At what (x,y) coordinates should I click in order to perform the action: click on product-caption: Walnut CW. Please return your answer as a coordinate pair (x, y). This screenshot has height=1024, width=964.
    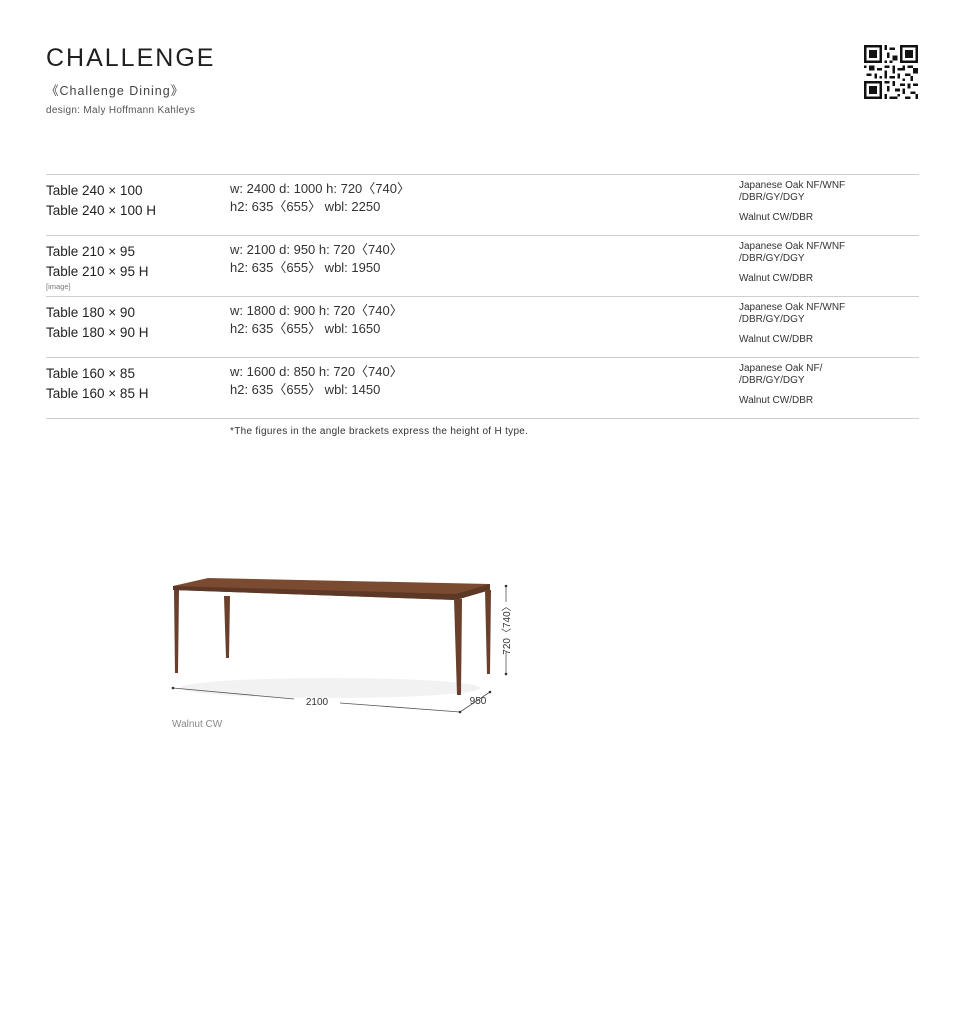
    Looking at the image, I should click on (197, 724).